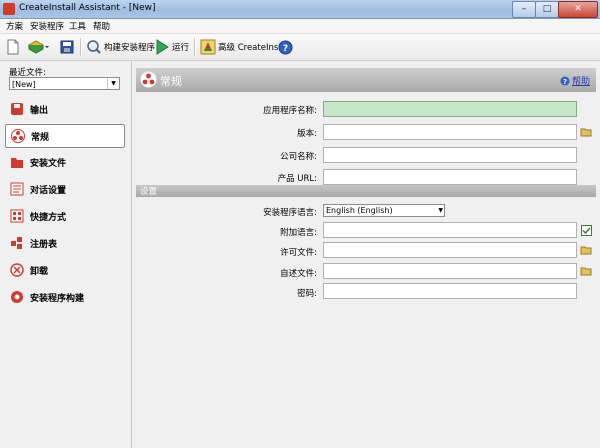  Describe the element at coordinates (366, 191) in the screenshot. I see `settings-section-header: 设置` at that location.